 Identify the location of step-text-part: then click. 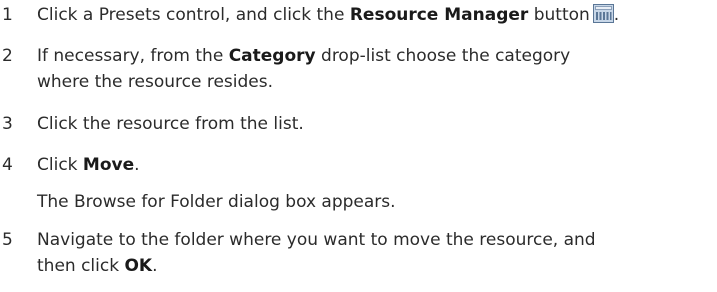
(81, 266).